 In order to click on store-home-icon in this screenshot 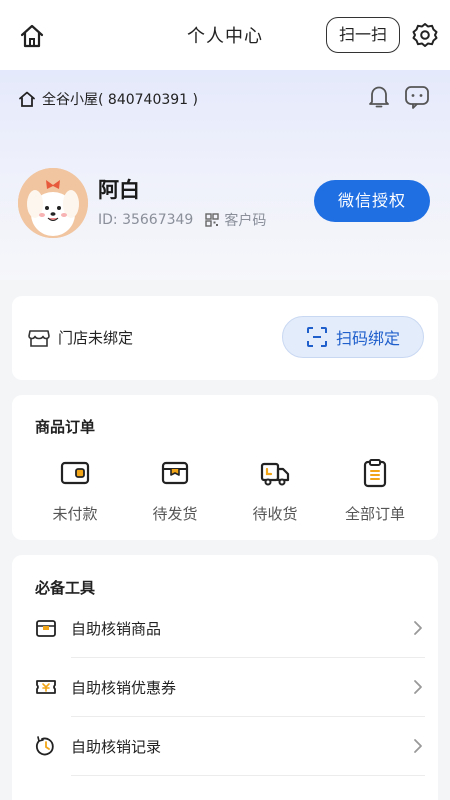, I will do `click(27, 99)`.